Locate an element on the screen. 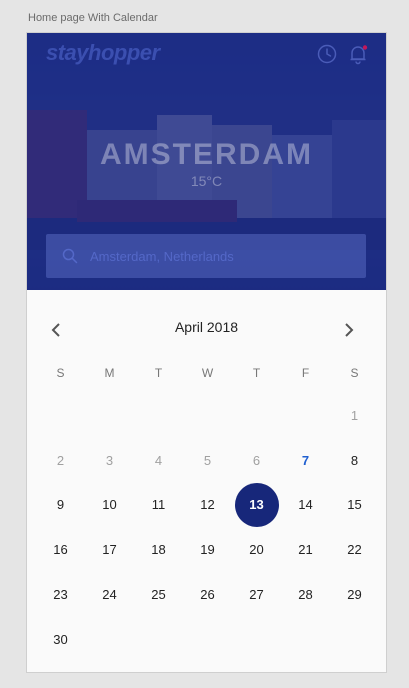 Image resolution: width=409 pixels, height=688 pixels. day-cell: 10 is located at coordinates (109, 505).